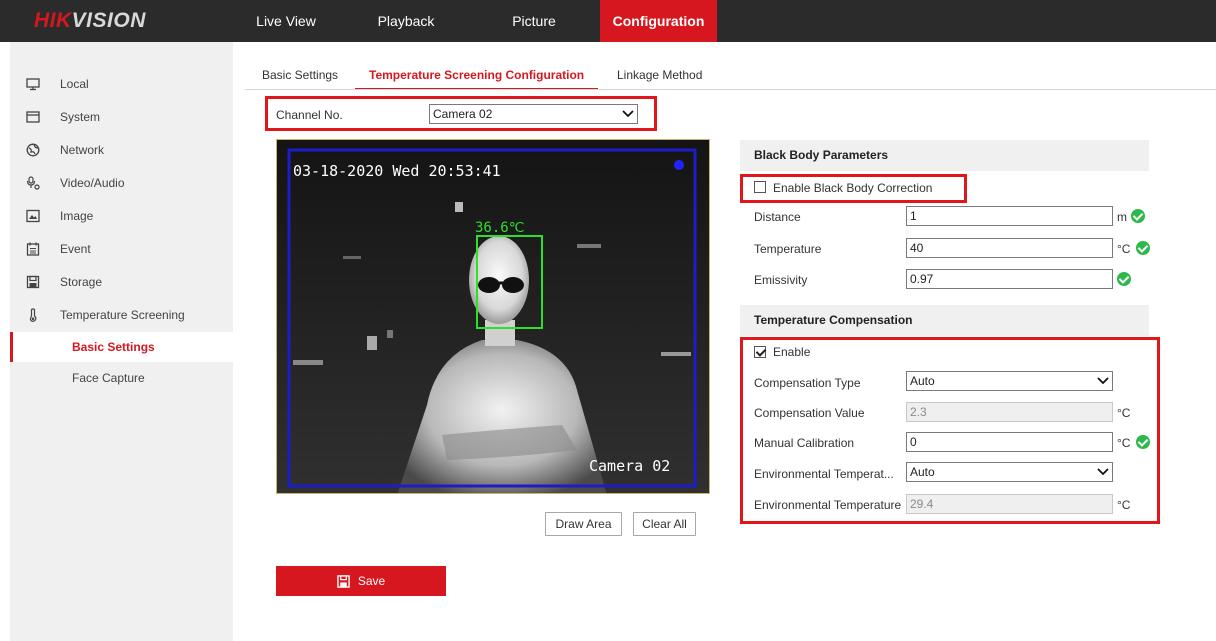 Image resolution: width=1216 pixels, height=641 pixels. Describe the element at coordinates (80, 116) in the screenshot. I see `sidebar-item-label: System` at that location.